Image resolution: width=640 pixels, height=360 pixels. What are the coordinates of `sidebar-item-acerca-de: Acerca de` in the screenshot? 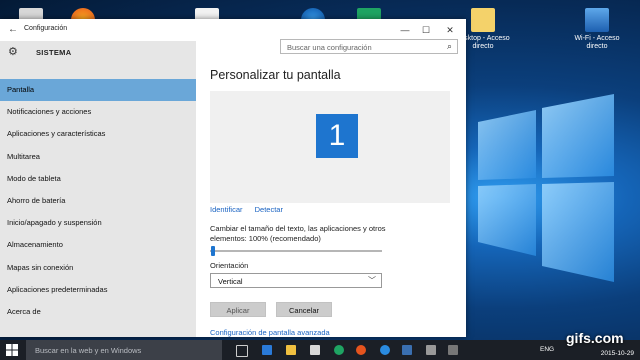 It's located at (98, 312).